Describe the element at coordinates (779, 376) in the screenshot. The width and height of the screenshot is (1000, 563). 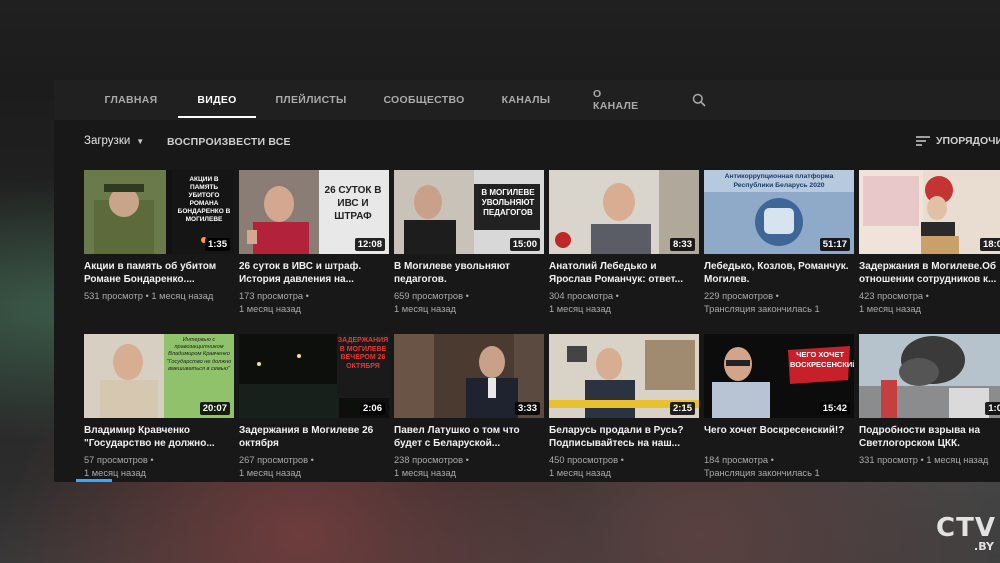
I see `video-thumbnail: ЧЕГО ХОЧЕТ ВОСКРЕСЕНСКИЙ!? 15:42` at that location.